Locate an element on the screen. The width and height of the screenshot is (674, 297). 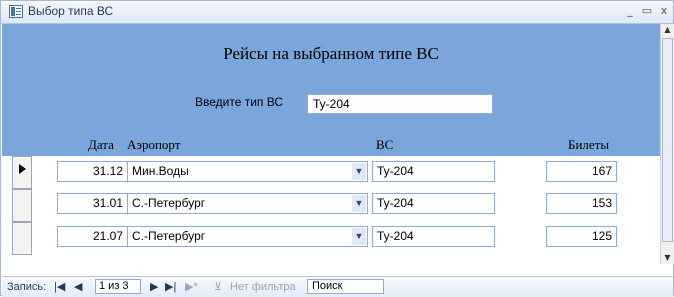
date-field: 21.07 is located at coordinates (92, 236).